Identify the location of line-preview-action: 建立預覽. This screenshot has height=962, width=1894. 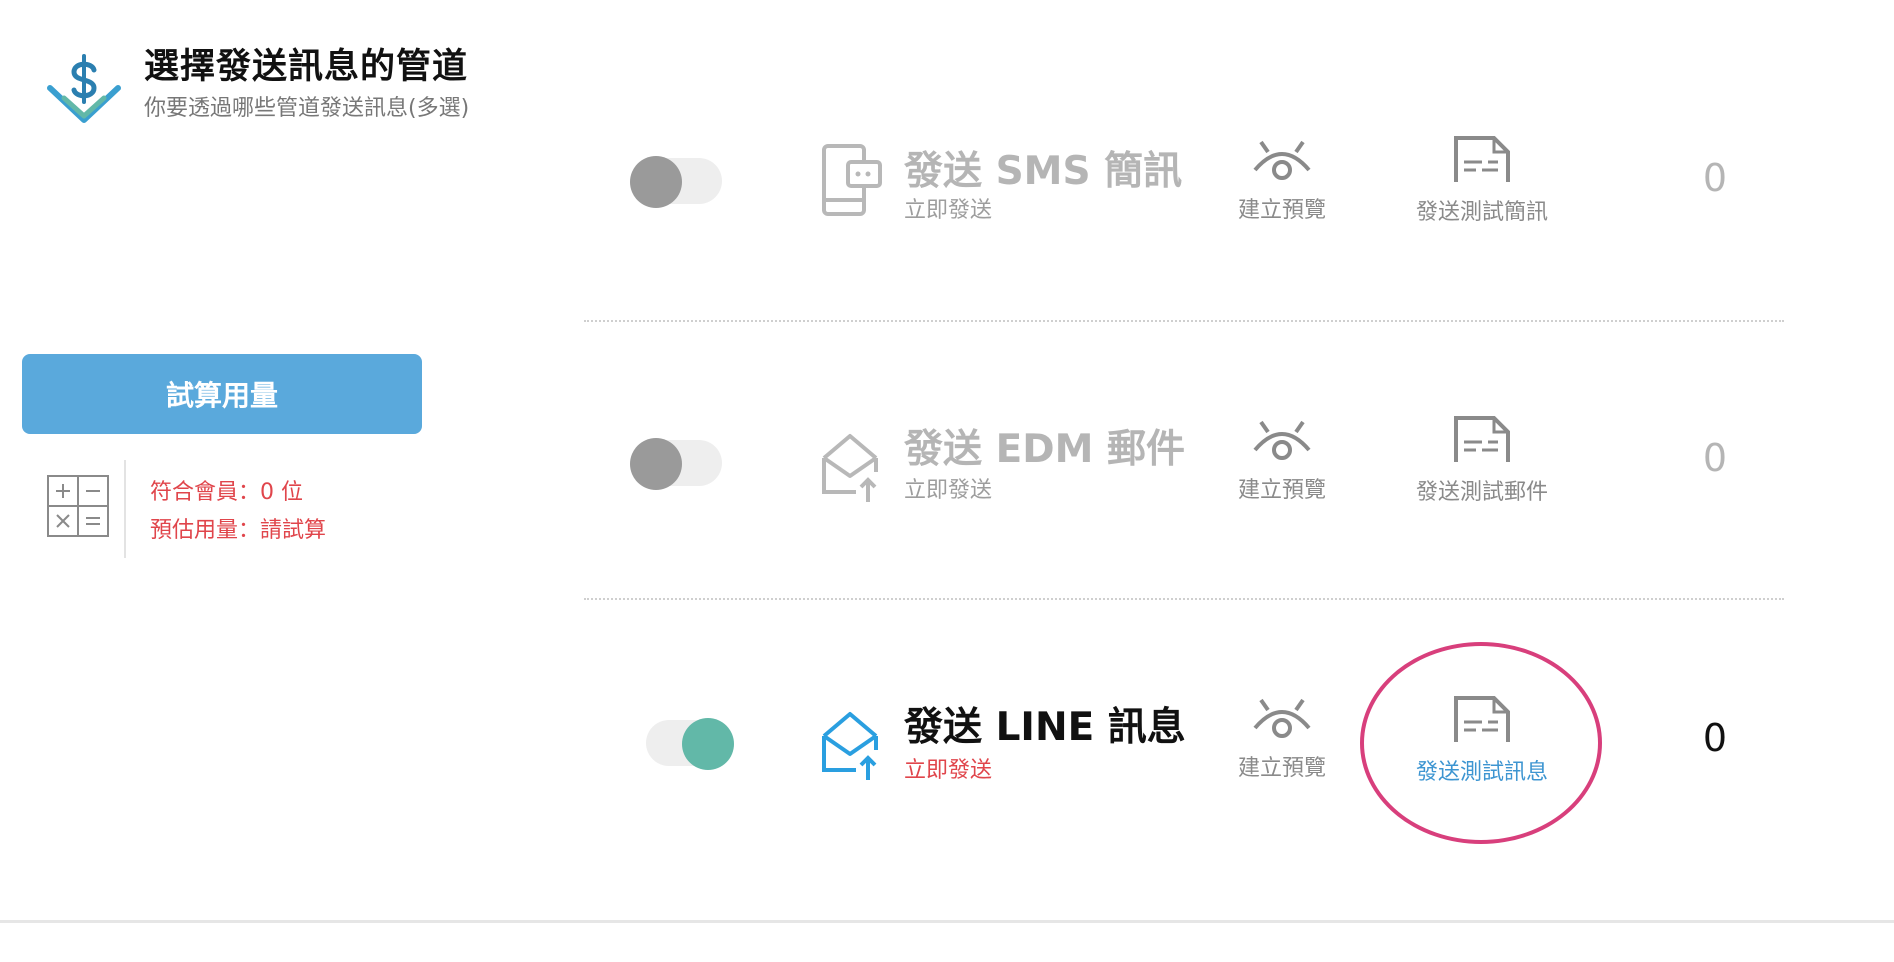
(1282, 738).